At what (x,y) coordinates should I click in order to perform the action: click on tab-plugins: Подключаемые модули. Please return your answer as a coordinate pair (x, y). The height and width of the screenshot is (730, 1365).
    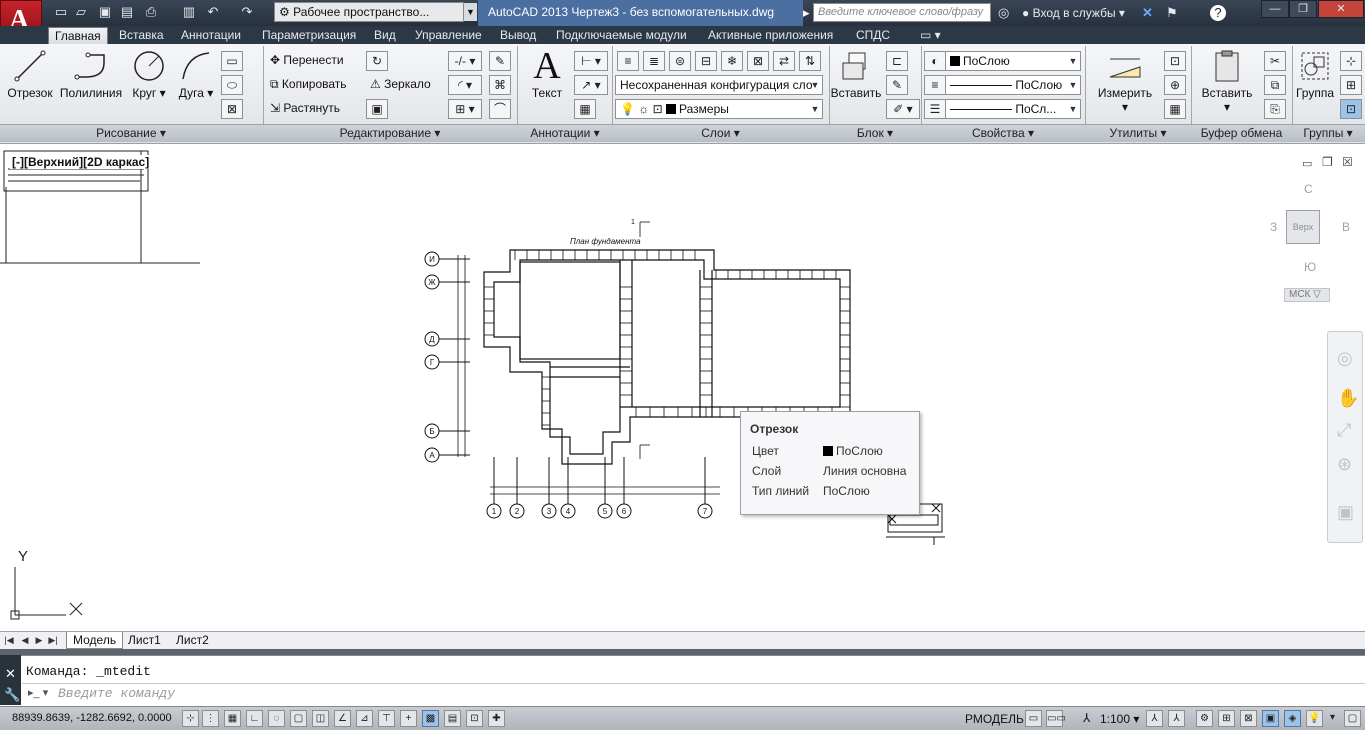
    Looking at the image, I should click on (621, 35).